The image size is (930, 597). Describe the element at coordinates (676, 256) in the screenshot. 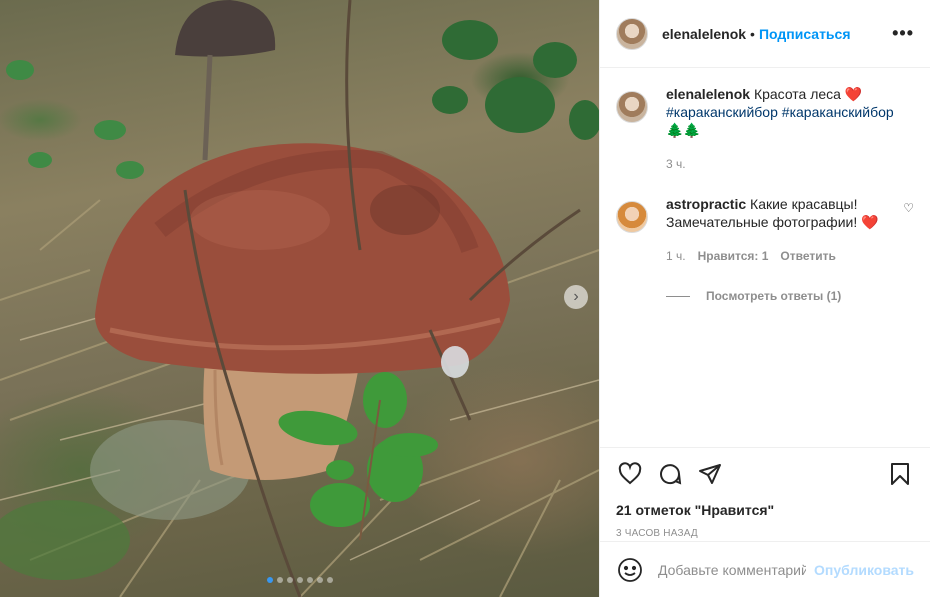

I see `comment-time: 1 ч.` at that location.